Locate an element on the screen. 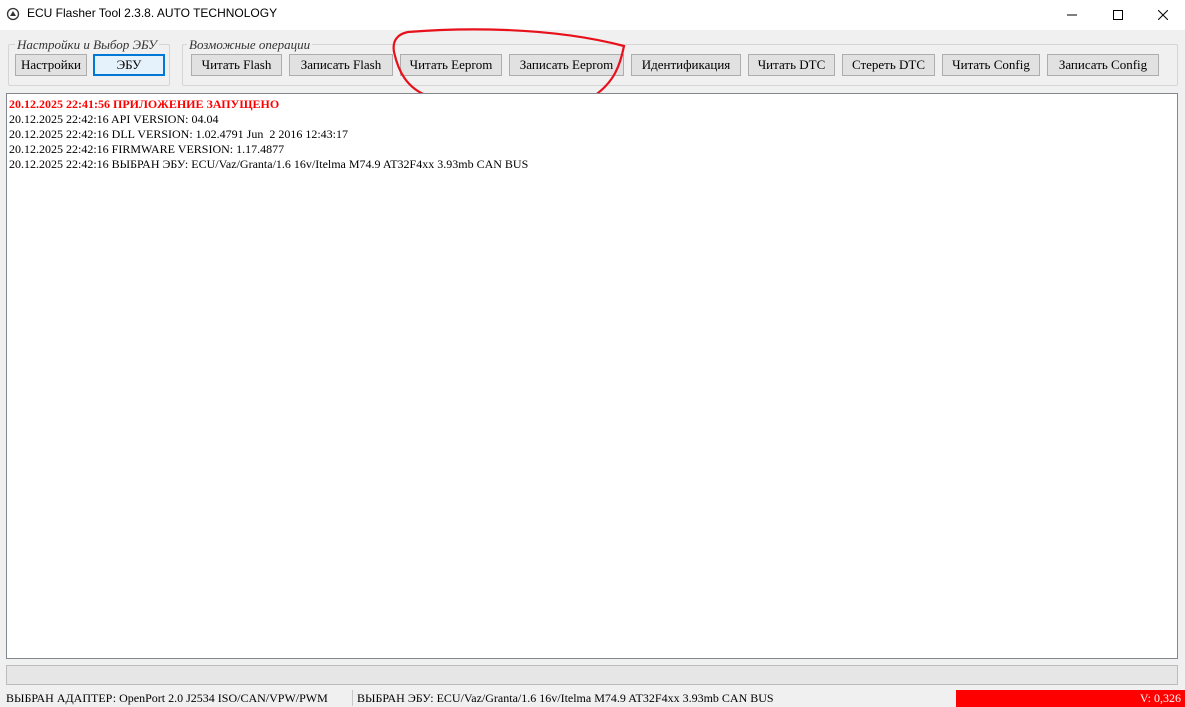  close-icon is located at coordinates (1163, 15).